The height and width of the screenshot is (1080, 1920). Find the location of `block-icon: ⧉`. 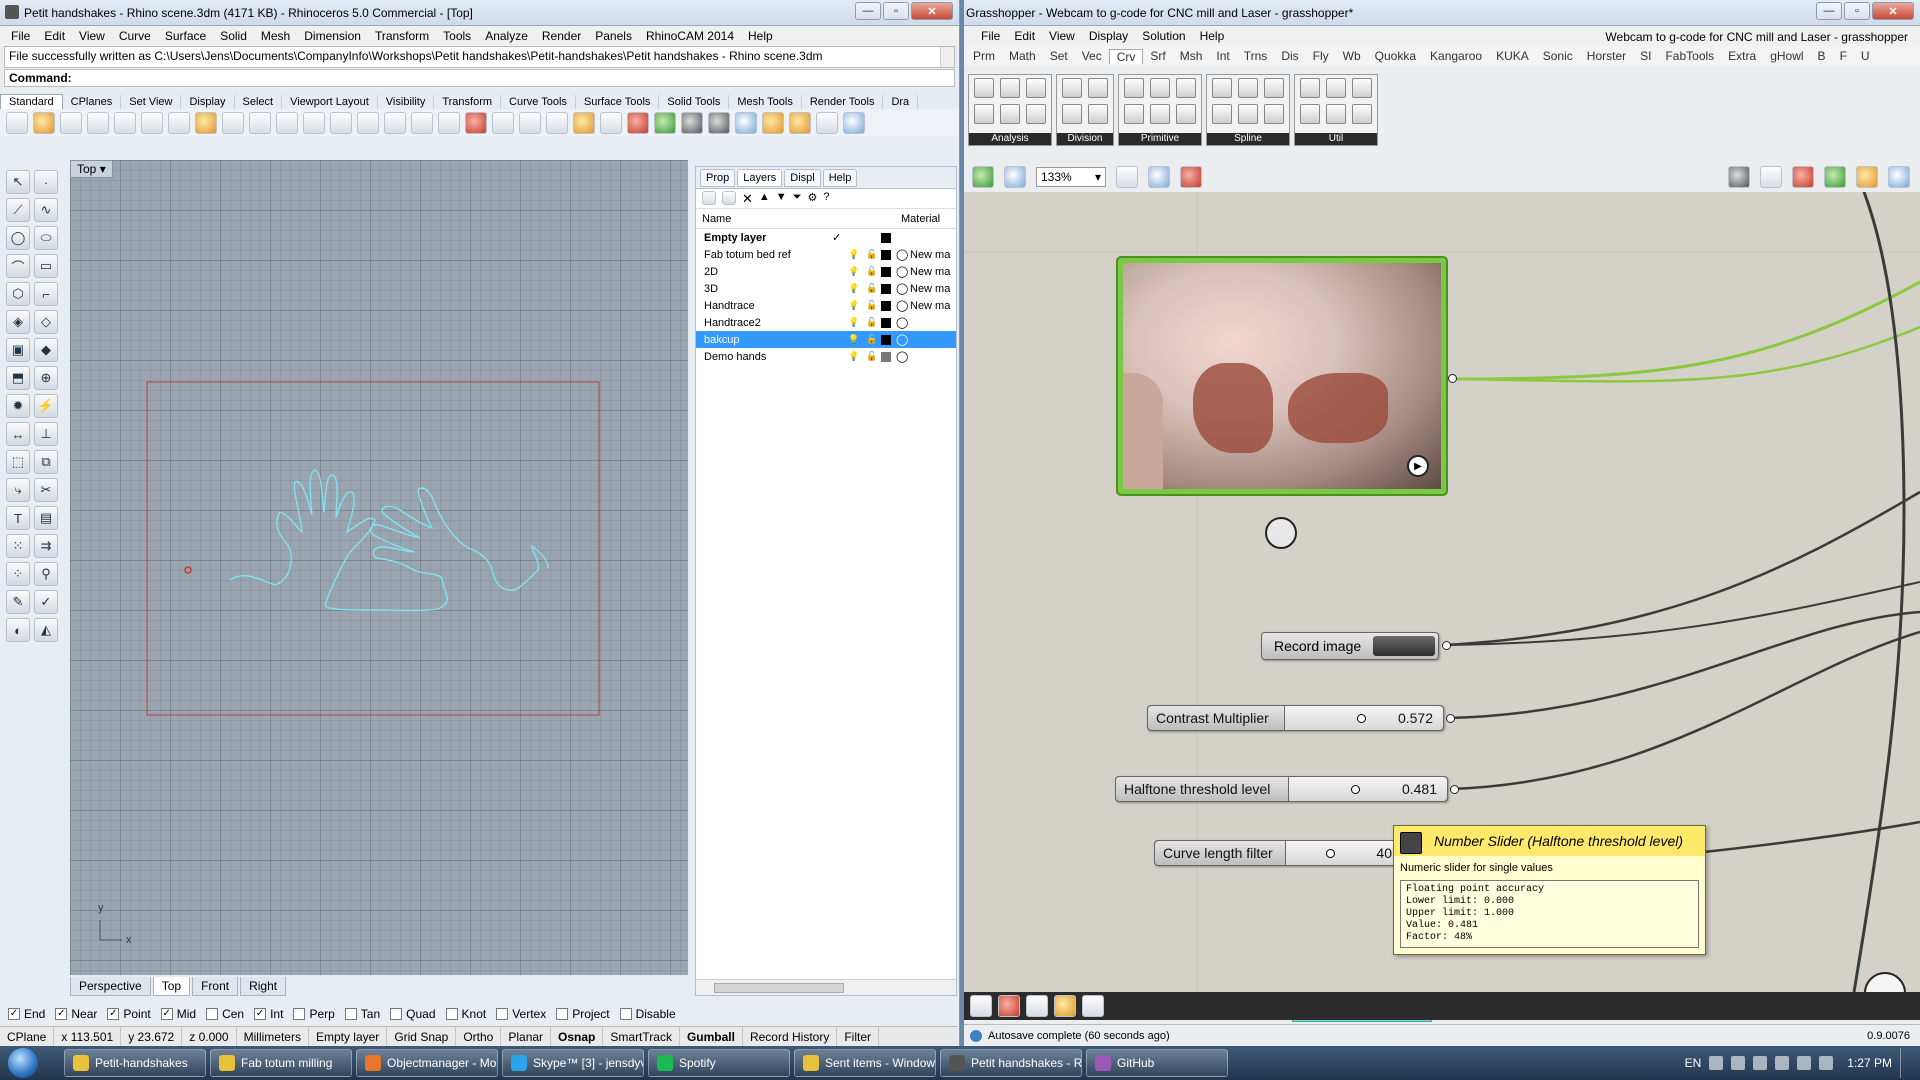

block-icon: ⧉ is located at coordinates (46, 462).